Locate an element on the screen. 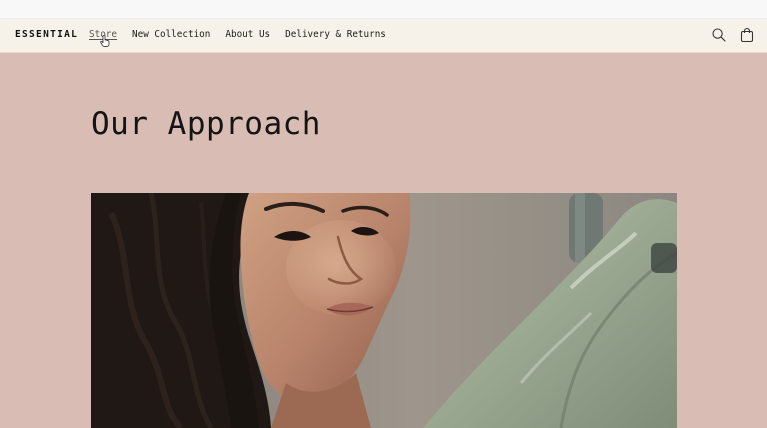 Image resolution: width=767 pixels, height=428 pixels. hand-pointer-cursor-icon is located at coordinates (105, 41).